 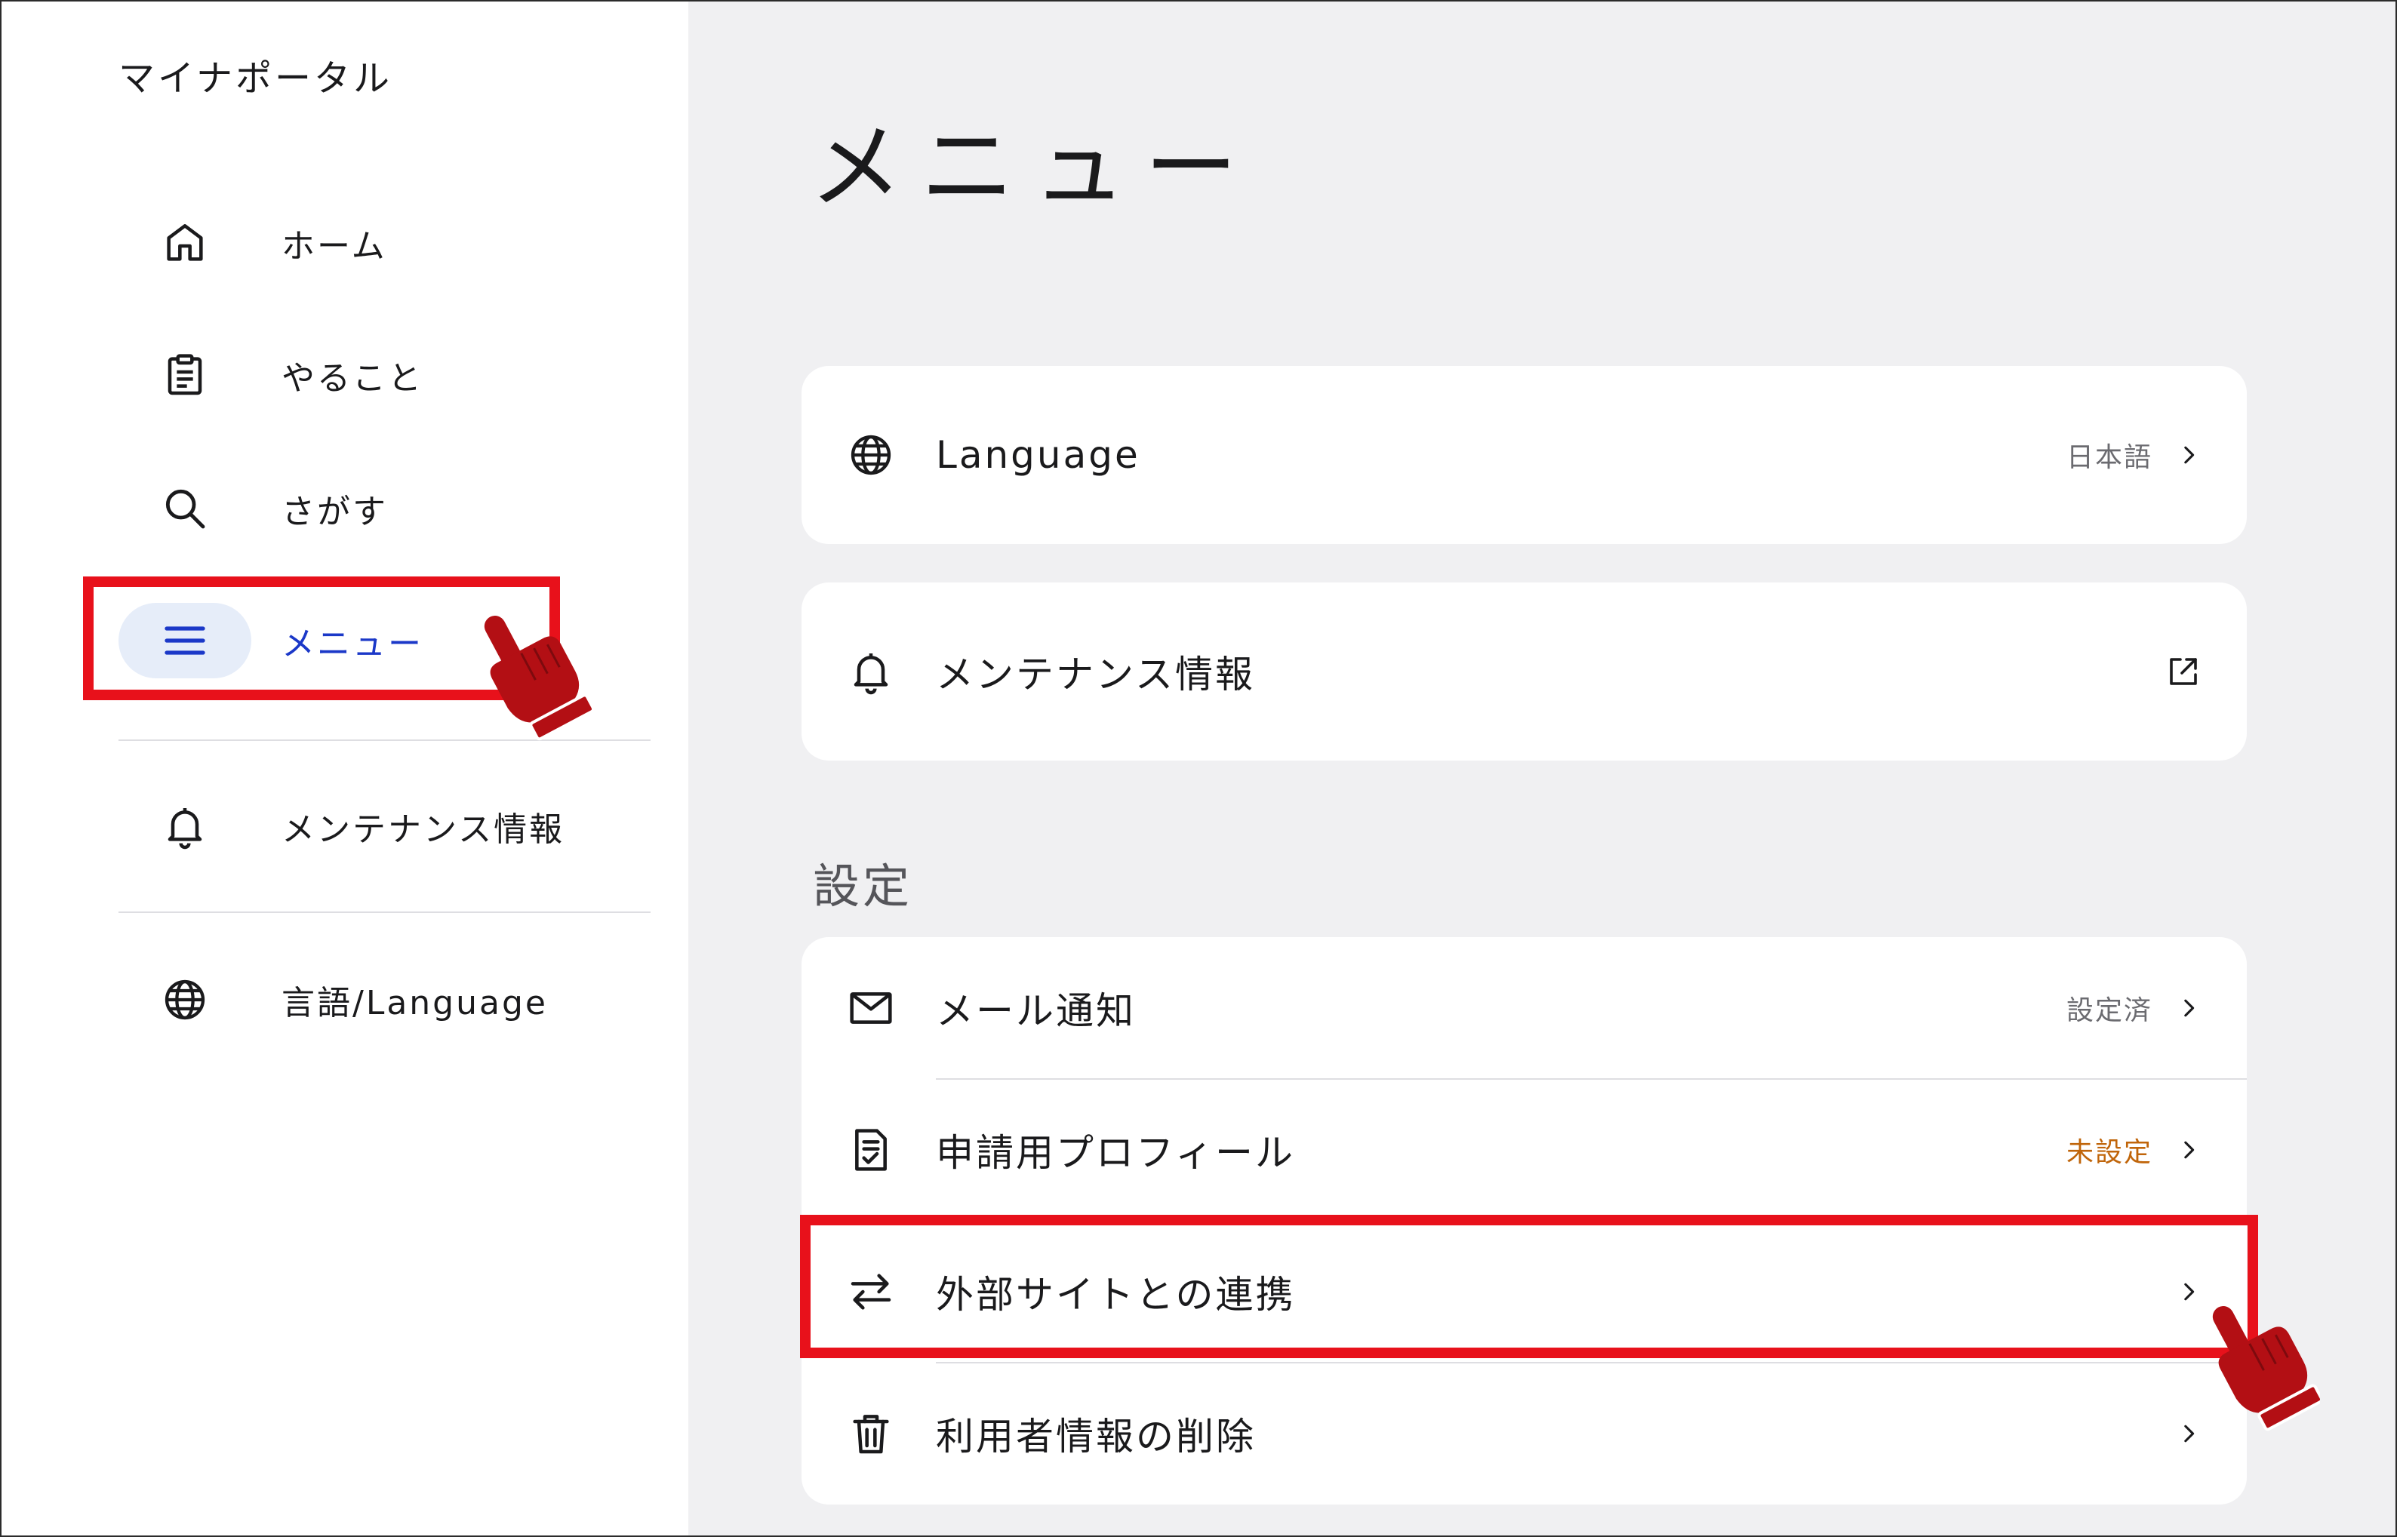 What do you see at coordinates (423, 829) in the screenshot?
I see `sidebar-item-label: メンテナンス情報` at bounding box center [423, 829].